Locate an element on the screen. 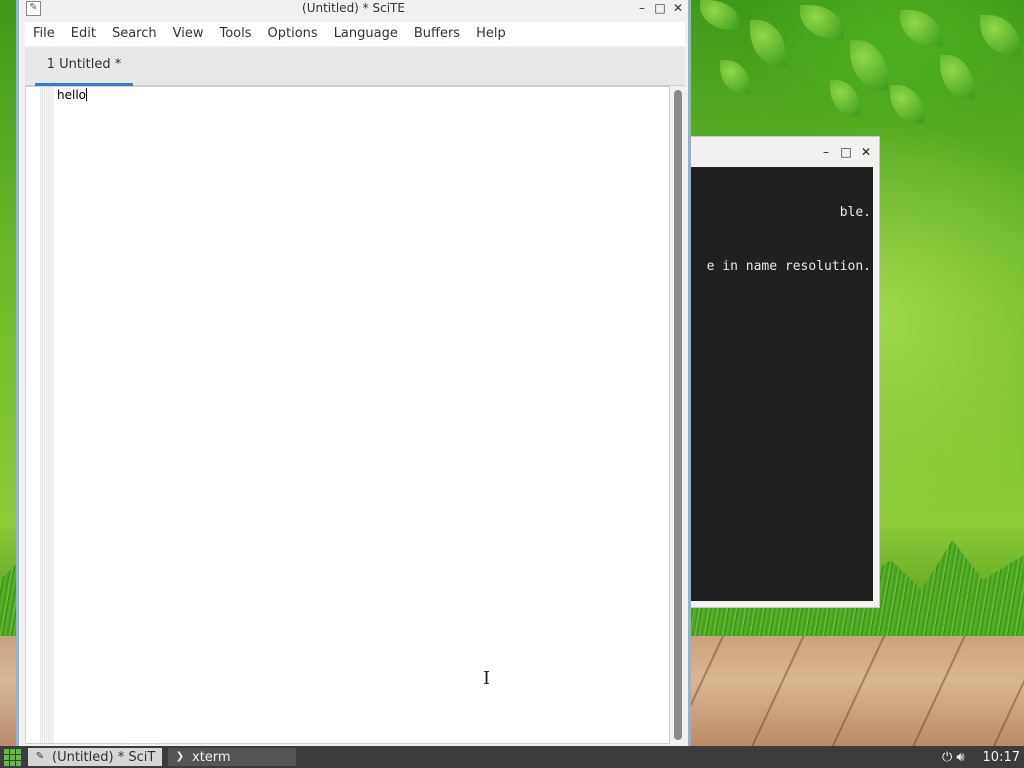  editor-text: hello is located at coordinates (71, 95).